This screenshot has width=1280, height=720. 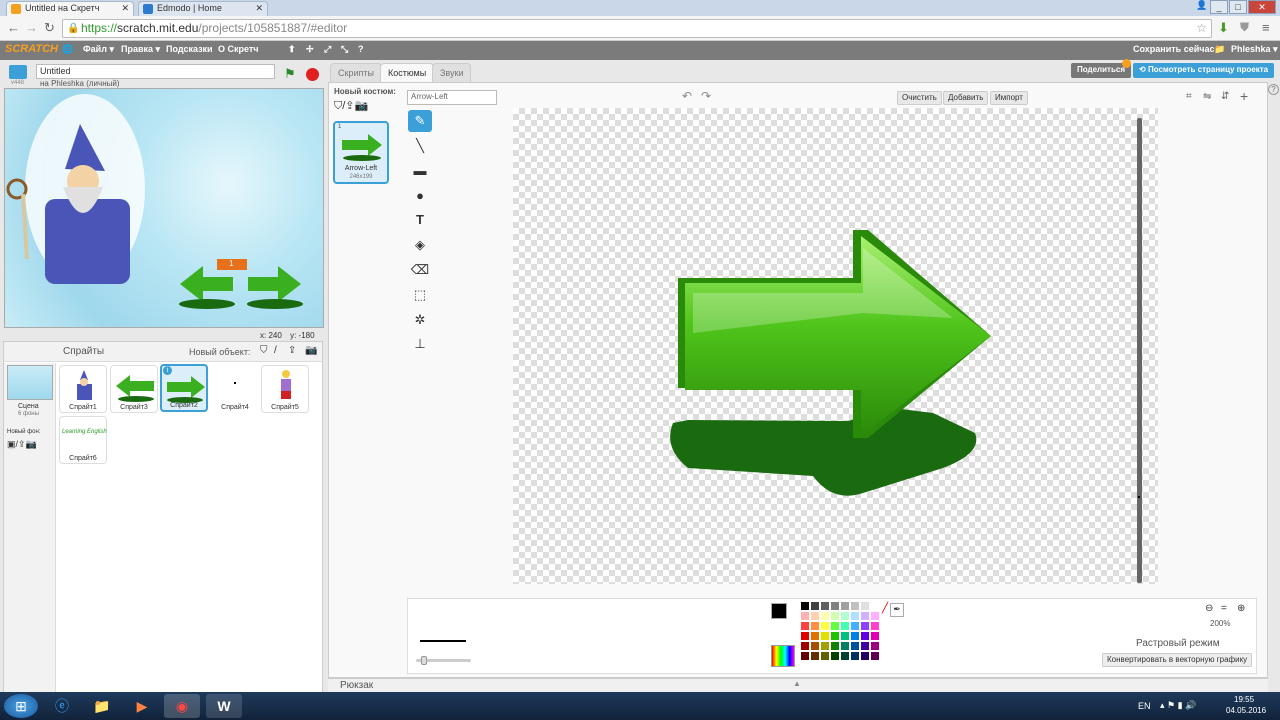 What do you see at coordinates (1262, 7) in the screenshot?
I see `window-close-button: ✕` at bounding box center [1262, 7].